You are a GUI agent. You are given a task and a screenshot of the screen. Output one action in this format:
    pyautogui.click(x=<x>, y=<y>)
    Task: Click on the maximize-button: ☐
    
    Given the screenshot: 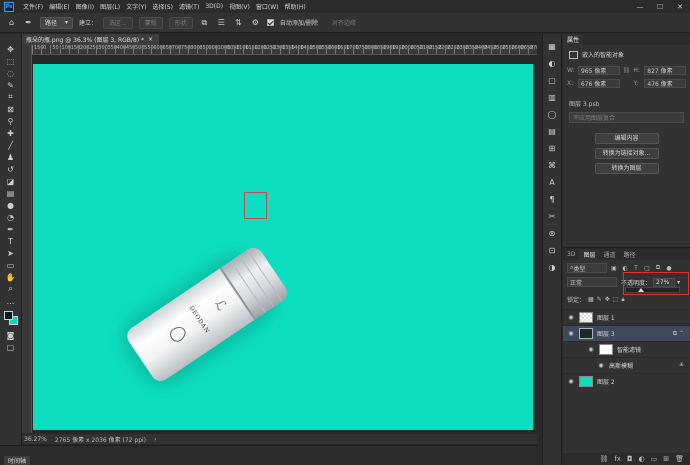 What is the action you would take?
    pyautogui.click(x=660, y=6)
    